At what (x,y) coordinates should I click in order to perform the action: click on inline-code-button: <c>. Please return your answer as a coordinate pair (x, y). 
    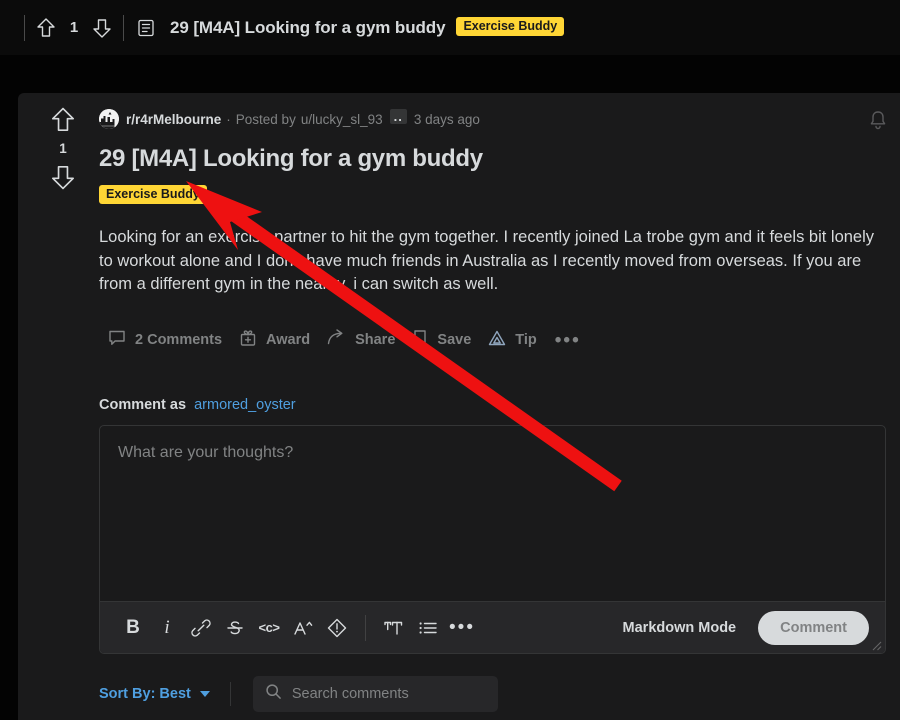
    Looking at the image, I should click on (269, 628).